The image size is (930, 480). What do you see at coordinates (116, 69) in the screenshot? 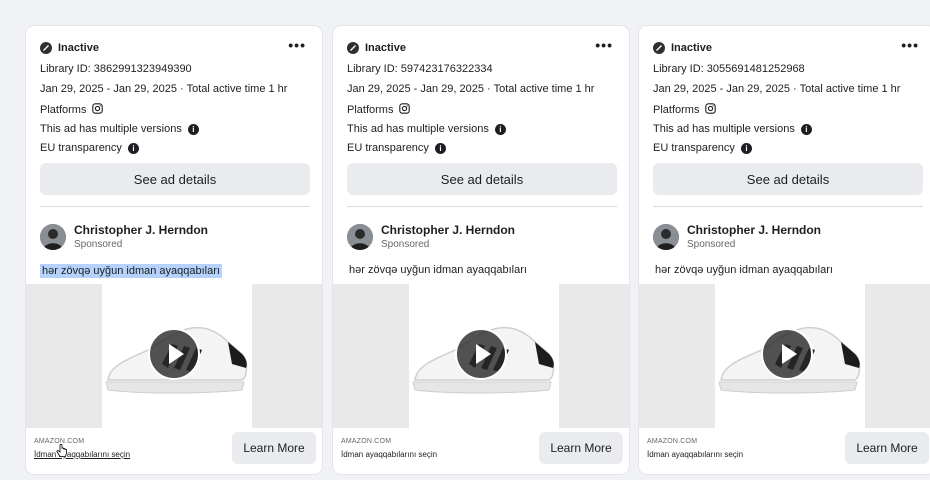
I see `library-id: Library ID: 3862991323949390` at bounding box center [116, 69].